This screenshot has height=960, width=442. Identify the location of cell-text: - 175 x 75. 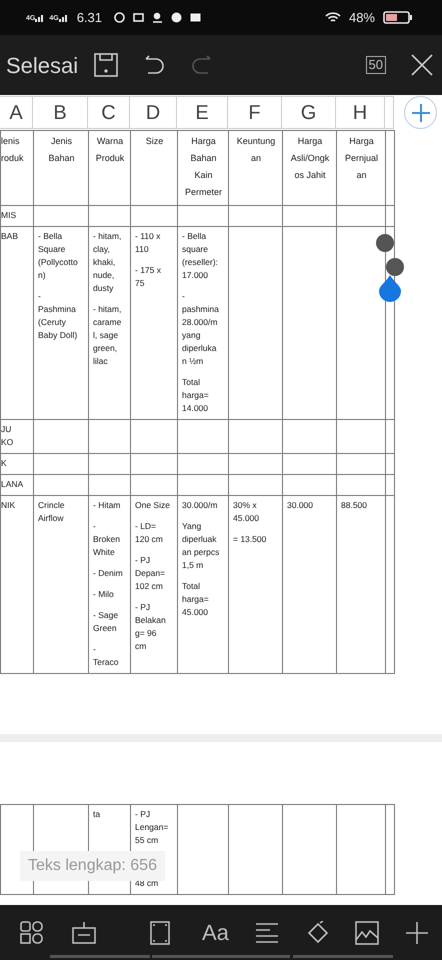
(148, 277).